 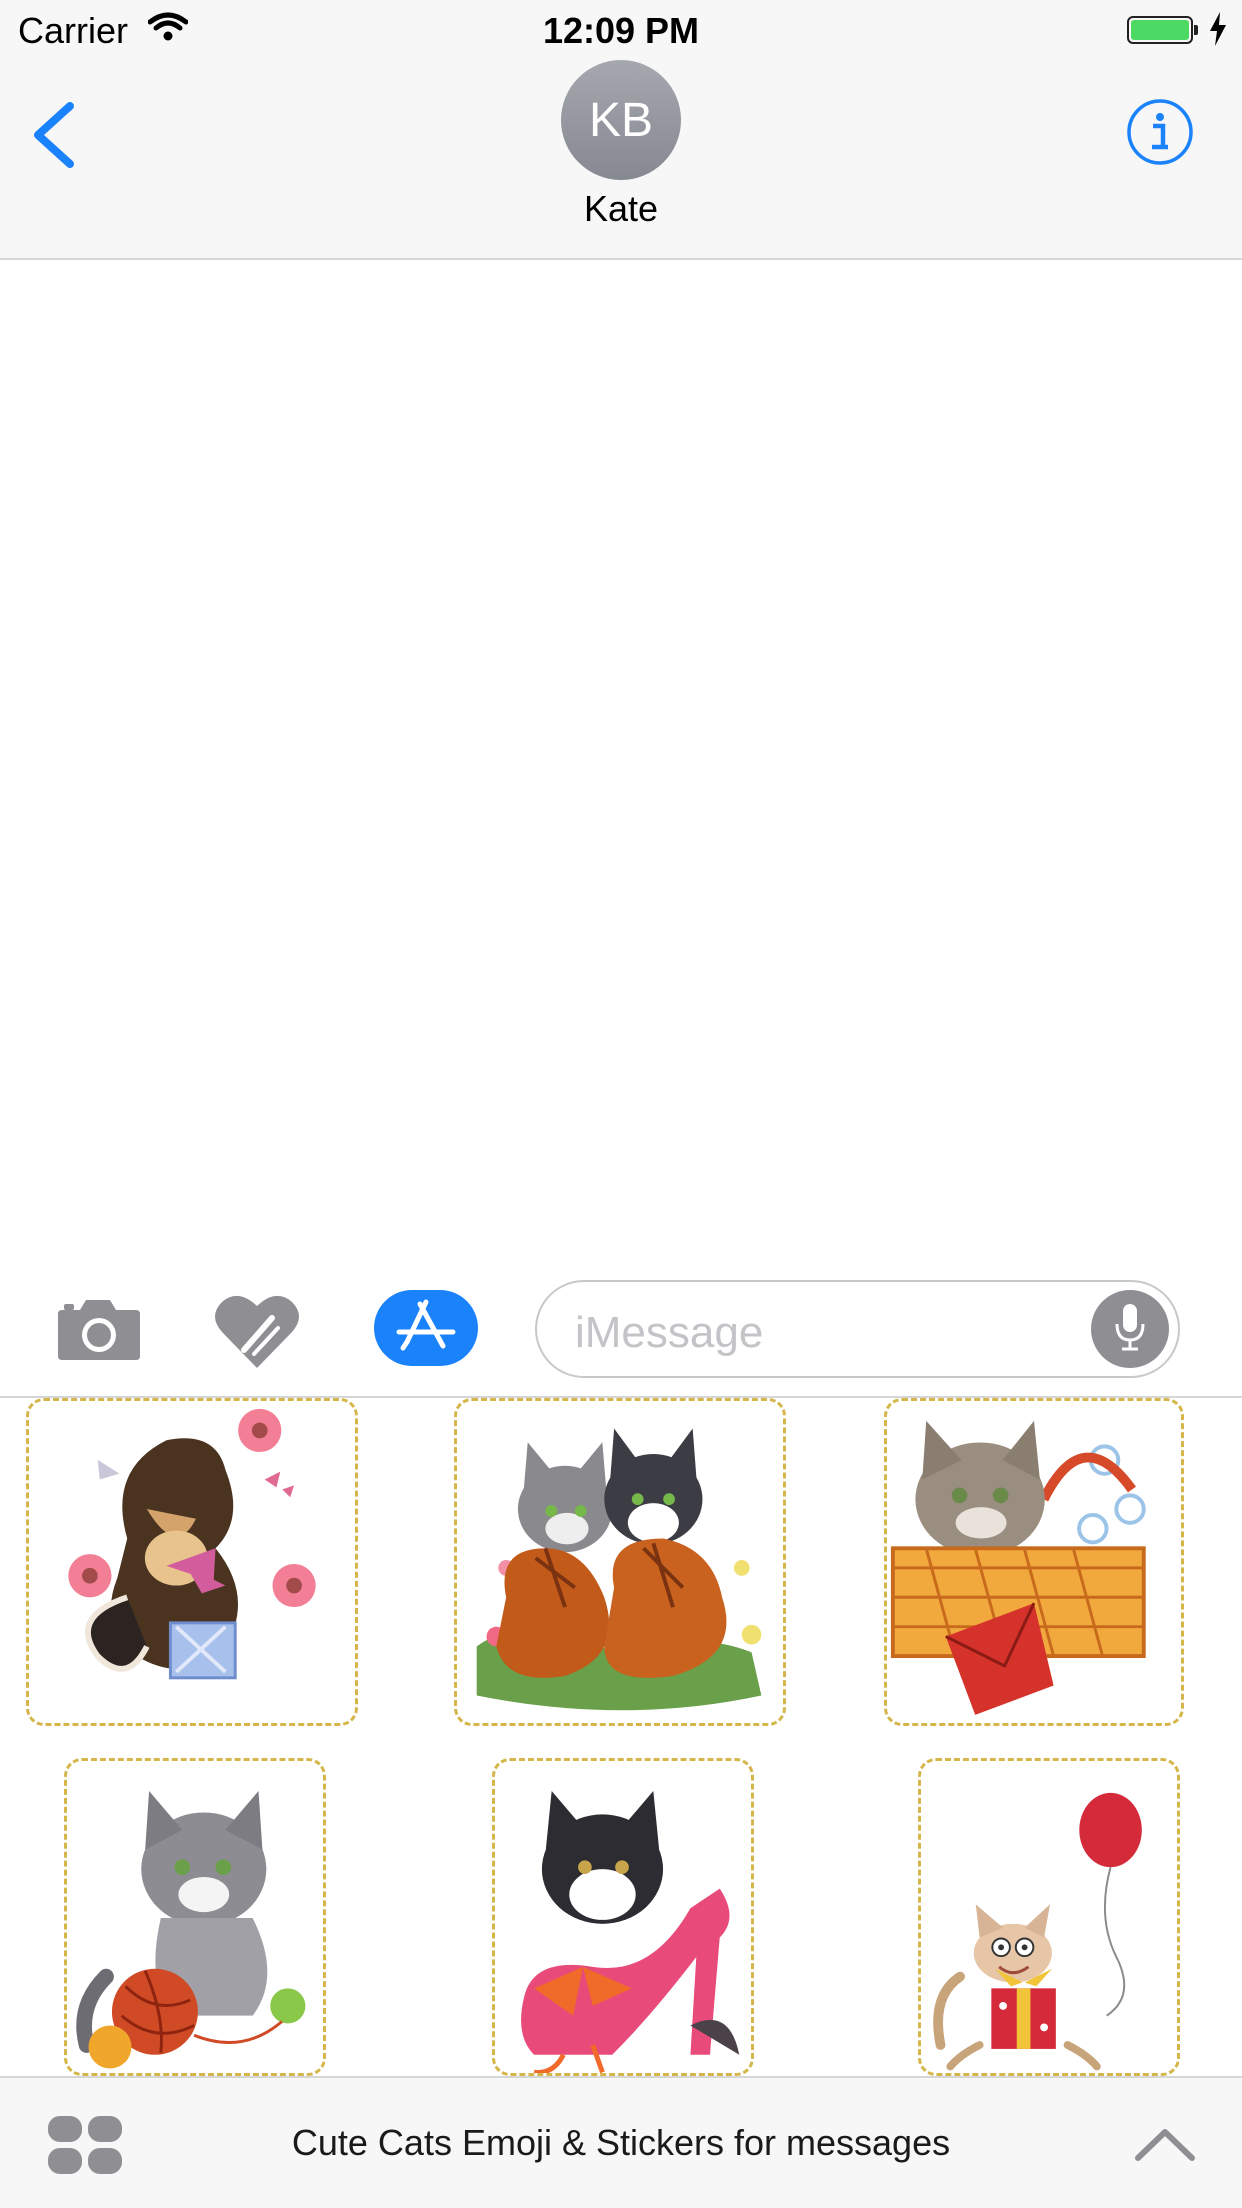 I want to click on app-store-button, so click(x=426, y=1328).